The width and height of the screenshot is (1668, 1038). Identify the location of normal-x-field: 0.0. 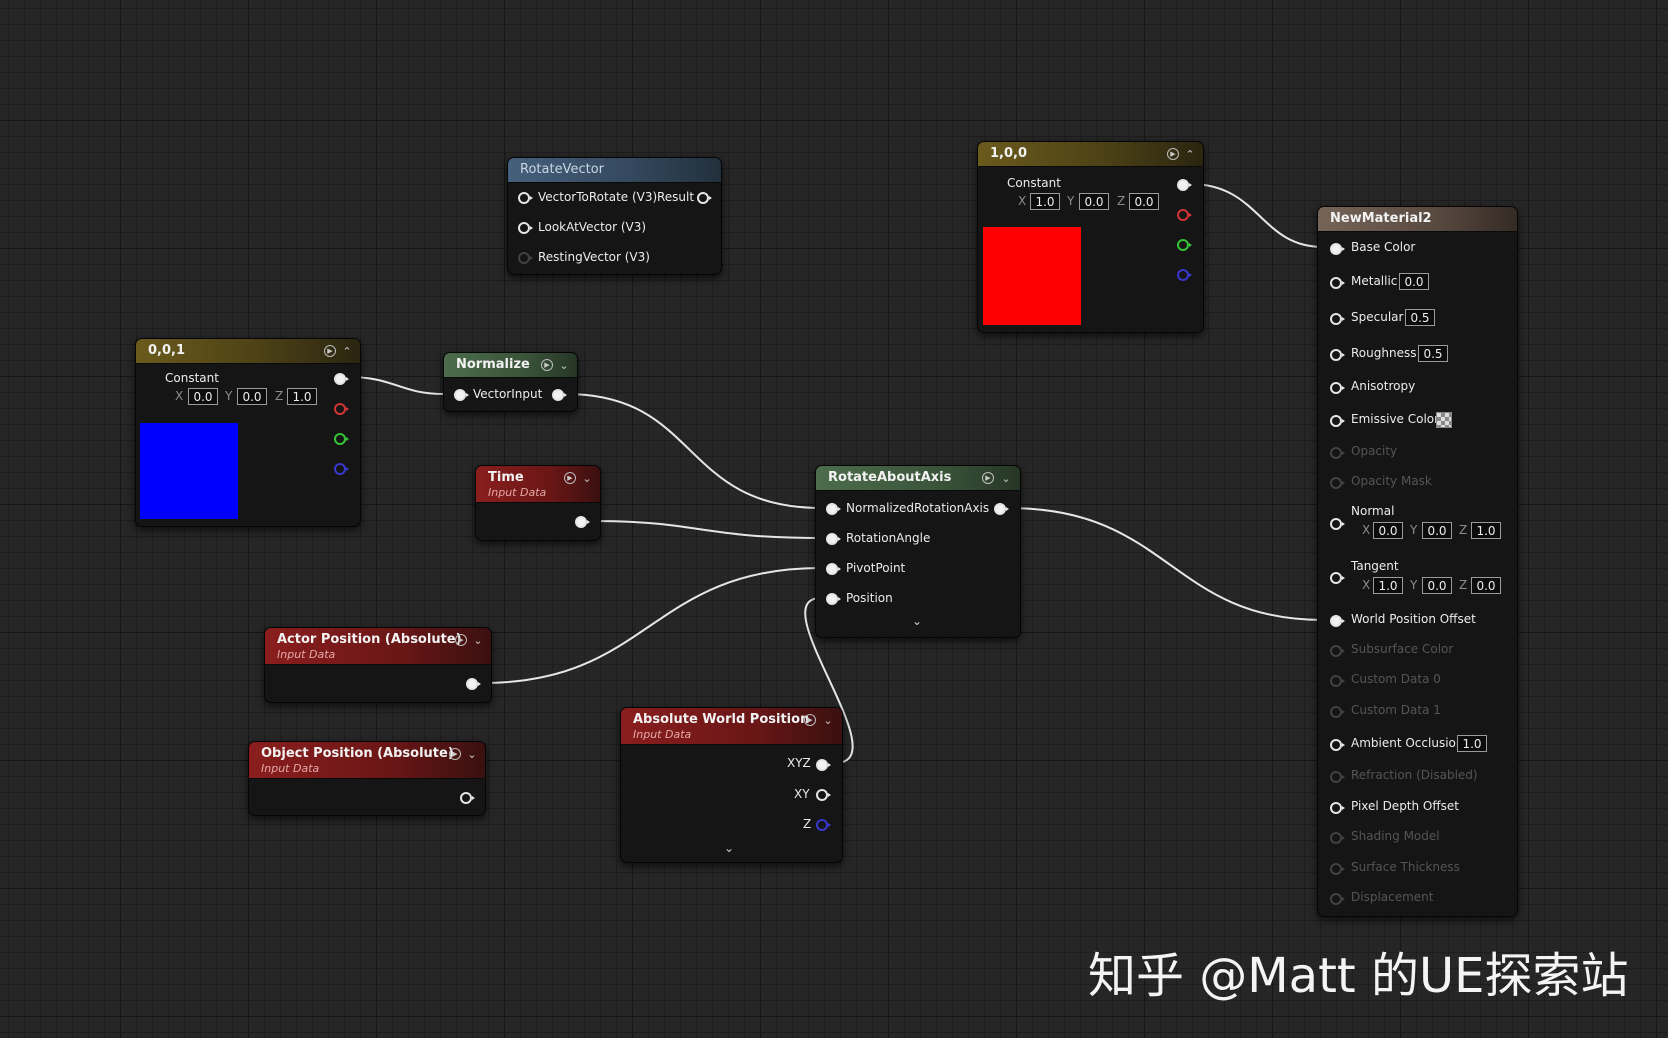
(1388, 530).